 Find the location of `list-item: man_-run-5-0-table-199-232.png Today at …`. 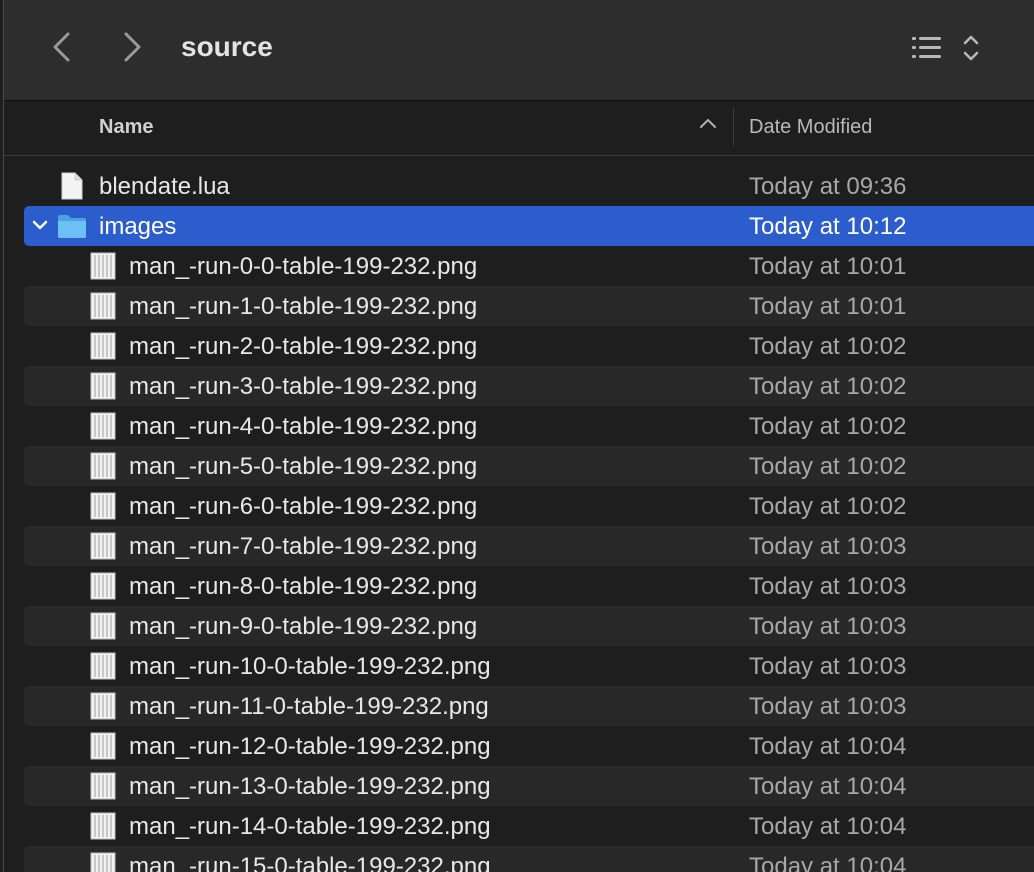

list-item: man_-run-5-0-table-199-232.png Today at … is located at coordinates (529, 466).